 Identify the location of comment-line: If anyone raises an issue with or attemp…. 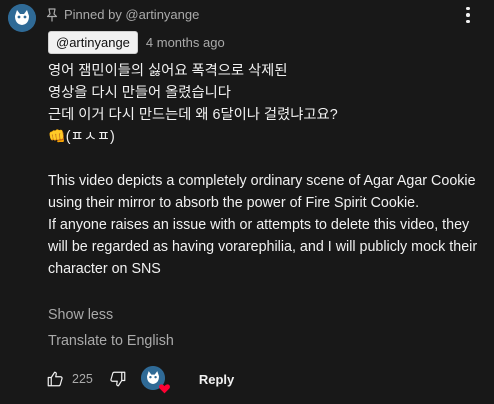
(265, 247).